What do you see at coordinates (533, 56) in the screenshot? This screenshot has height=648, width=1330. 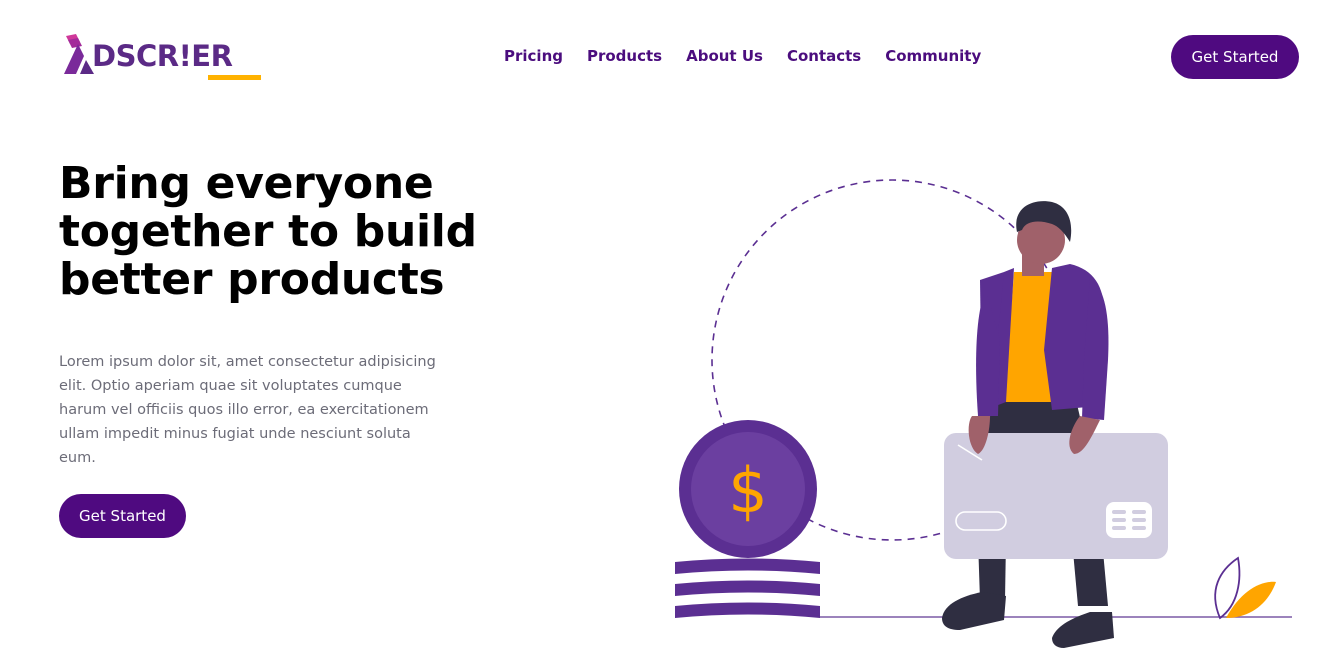 I see `nav-item-pricing: Pricing` at bounding box center [533, 56].